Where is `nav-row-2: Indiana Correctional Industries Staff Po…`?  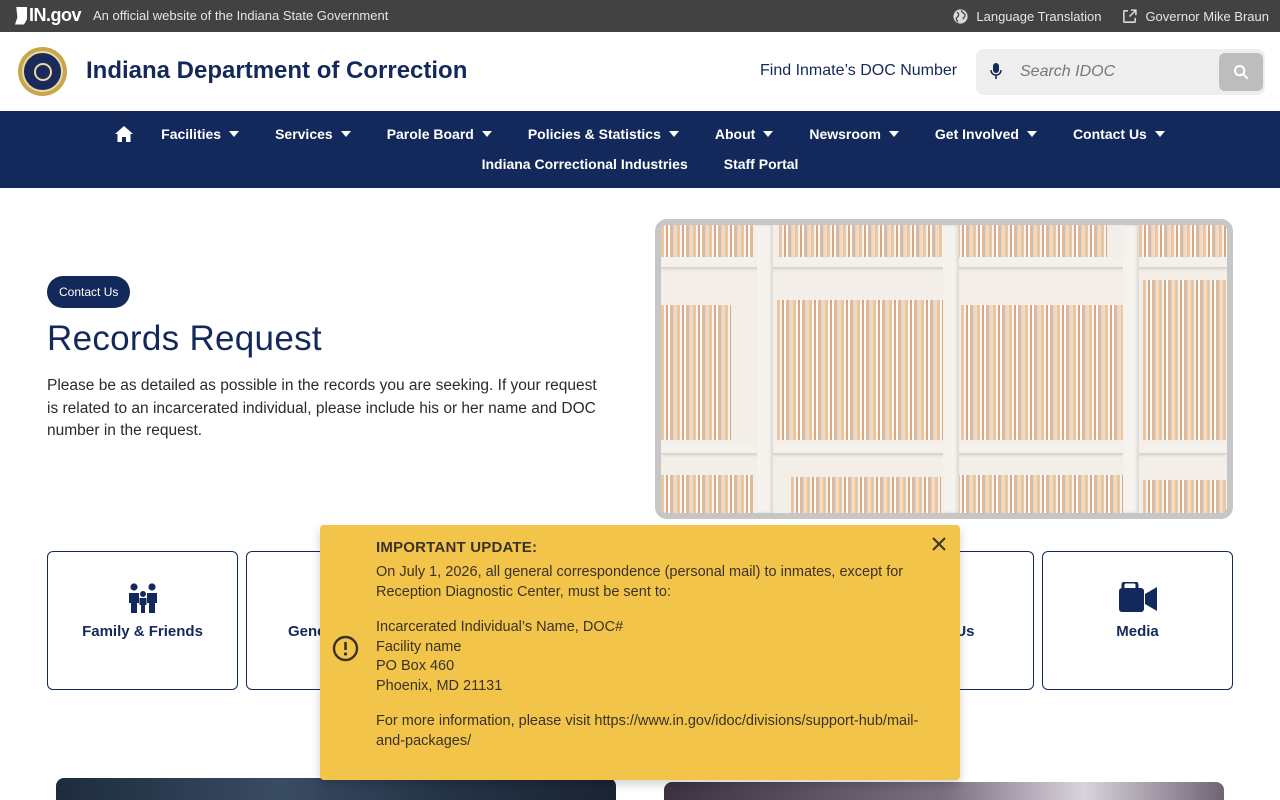
nav-row-2: Indiana Correctional Industries Staff Po… is located at coordinates (640, 164).